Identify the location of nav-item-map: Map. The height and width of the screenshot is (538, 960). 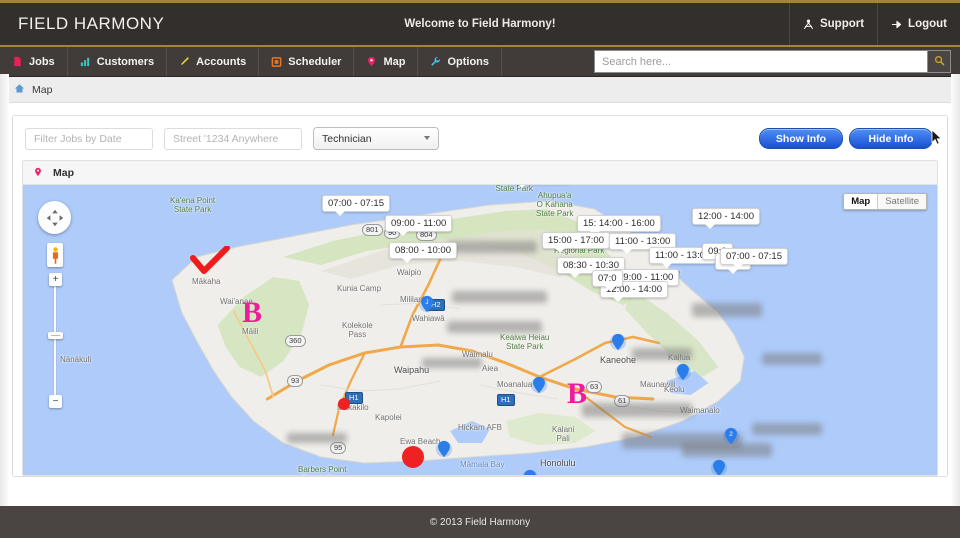
(386, 61).